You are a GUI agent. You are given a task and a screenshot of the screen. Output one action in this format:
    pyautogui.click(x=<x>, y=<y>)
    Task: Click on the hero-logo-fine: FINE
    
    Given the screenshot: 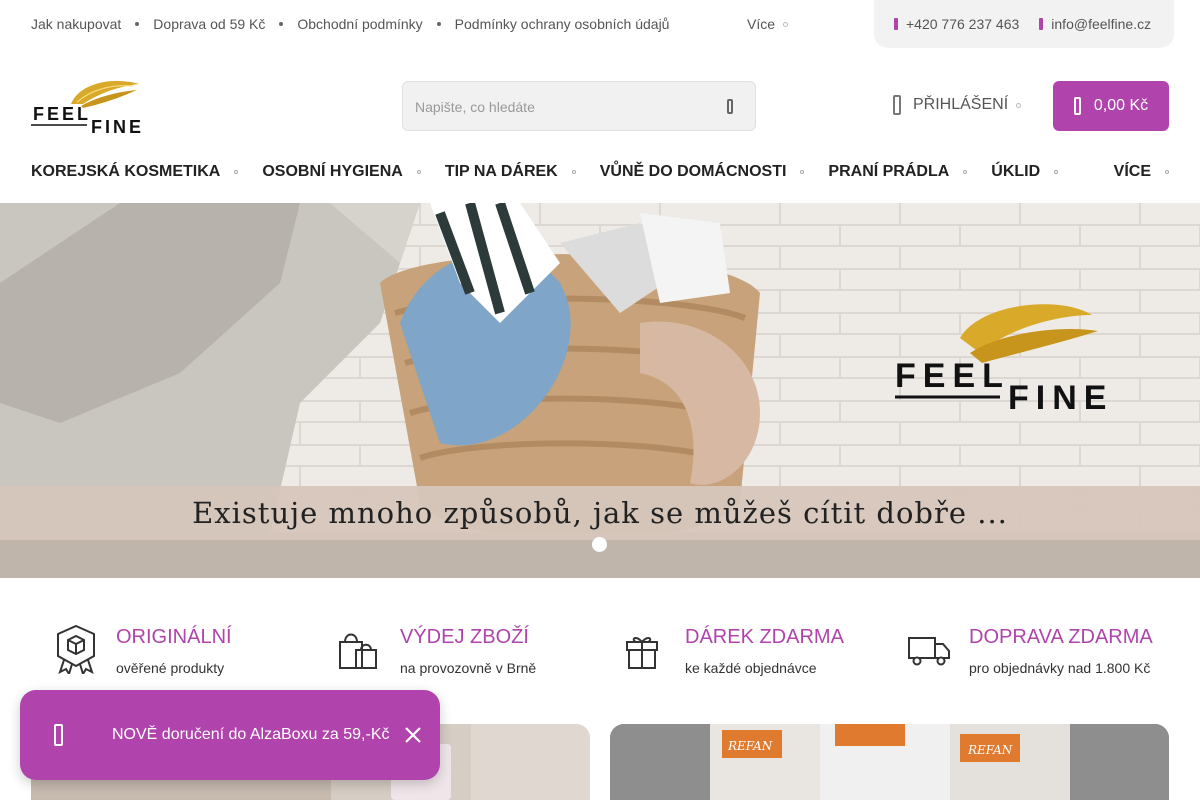 What is the action you would take?
    pyautogui.click(x=1060, y=398)
    